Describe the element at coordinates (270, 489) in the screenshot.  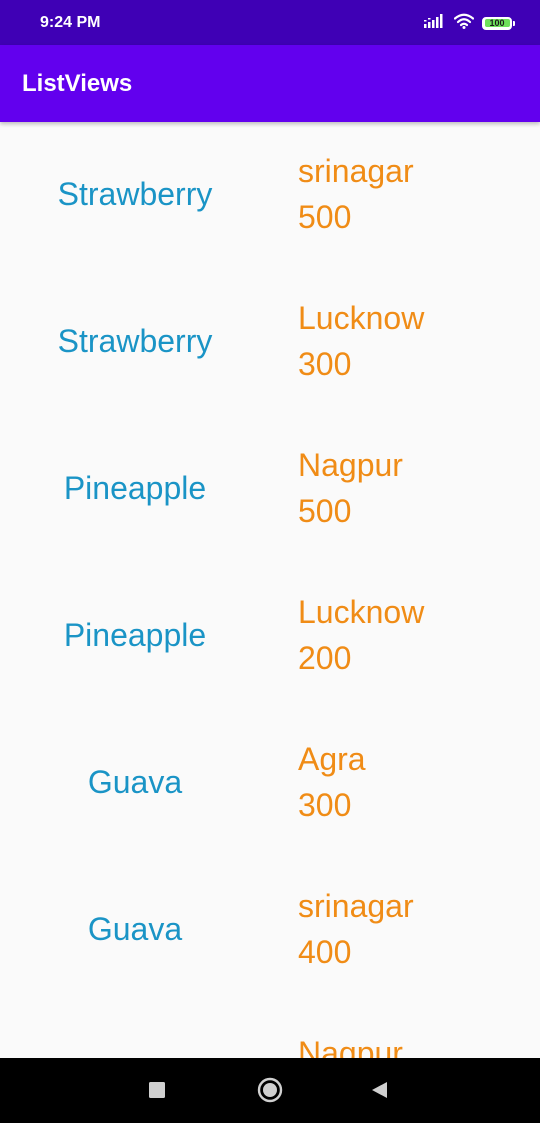
I see `list-item: Pineapple Nagpur 500` at that location.